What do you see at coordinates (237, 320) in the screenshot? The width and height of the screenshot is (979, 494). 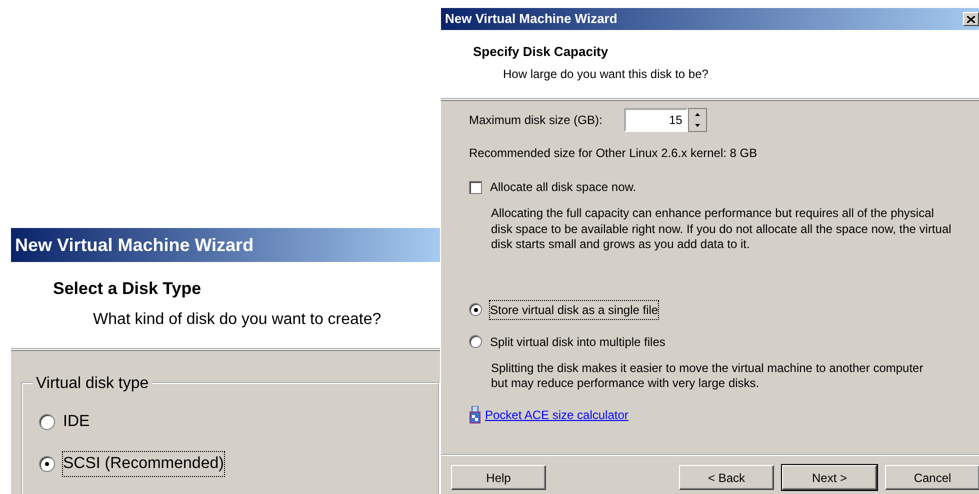 I see `page-subheading: What kind of disk do you want to create?` at bounding box center [237, 320].